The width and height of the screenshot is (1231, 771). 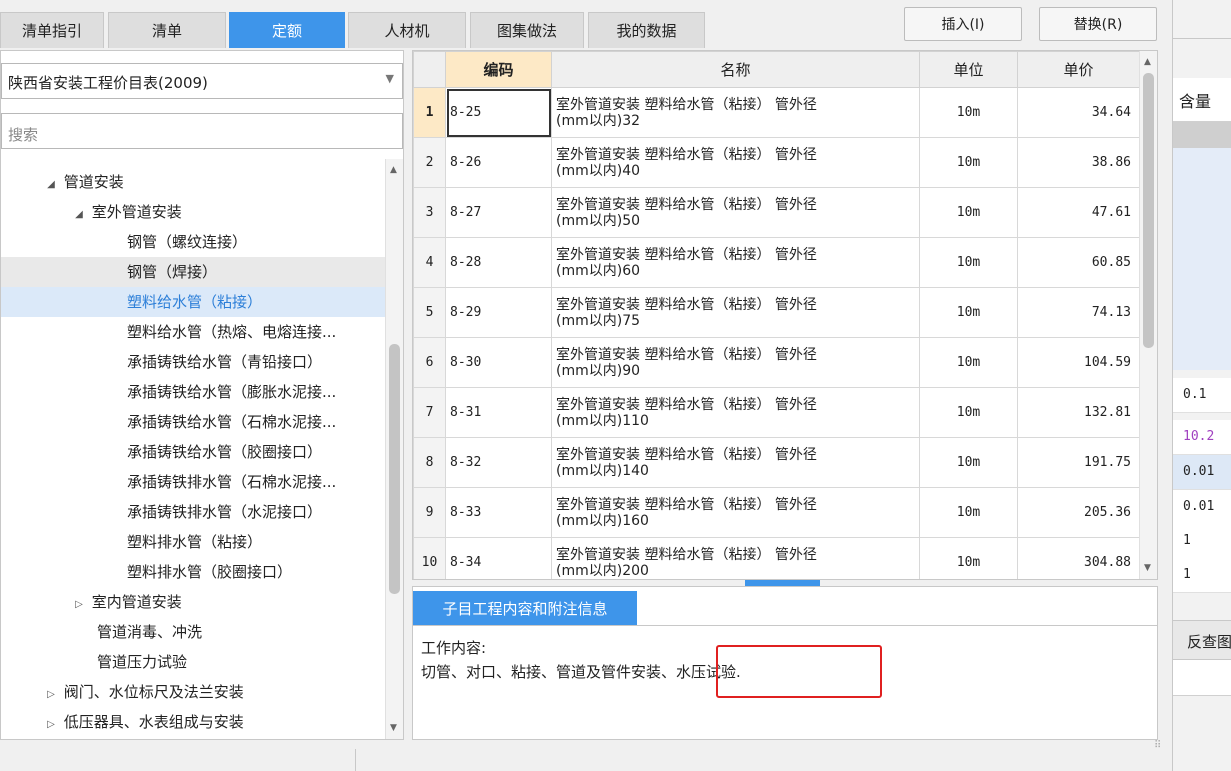 What do you see at coordinates (1078, 362) in the screenshot?
I see `quota-price-cell: 104.59` at bounding box center [1078, 362].